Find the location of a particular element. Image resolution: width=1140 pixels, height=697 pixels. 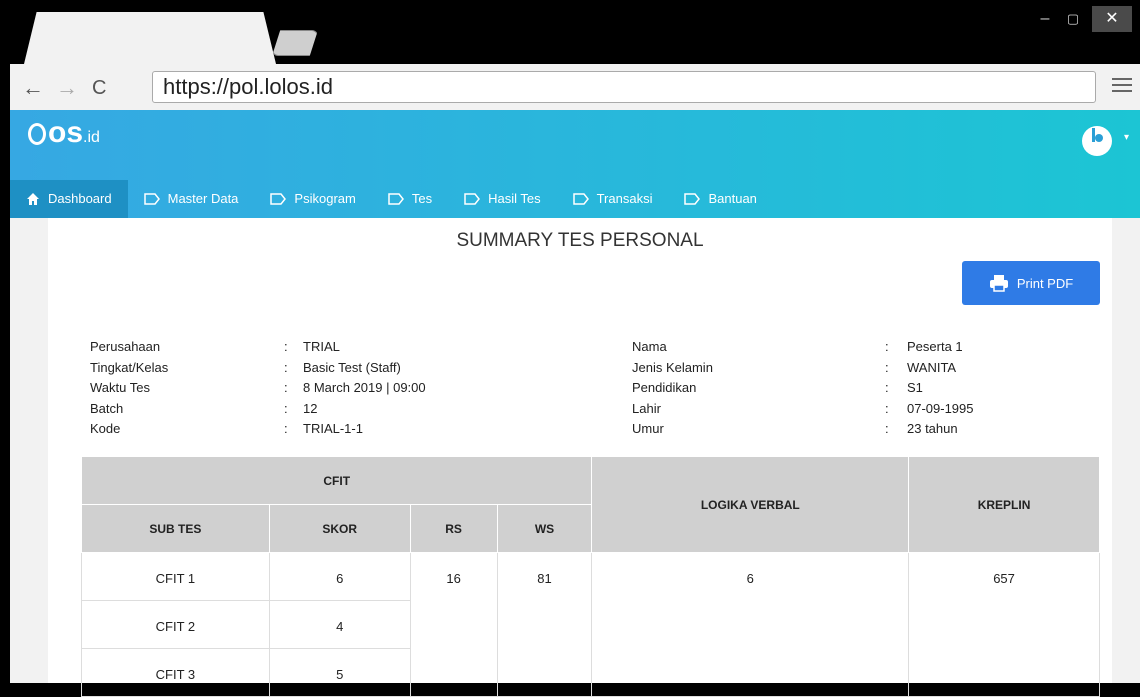

info-row: Pendidikan: S1 is located at coordinates (862, 388).